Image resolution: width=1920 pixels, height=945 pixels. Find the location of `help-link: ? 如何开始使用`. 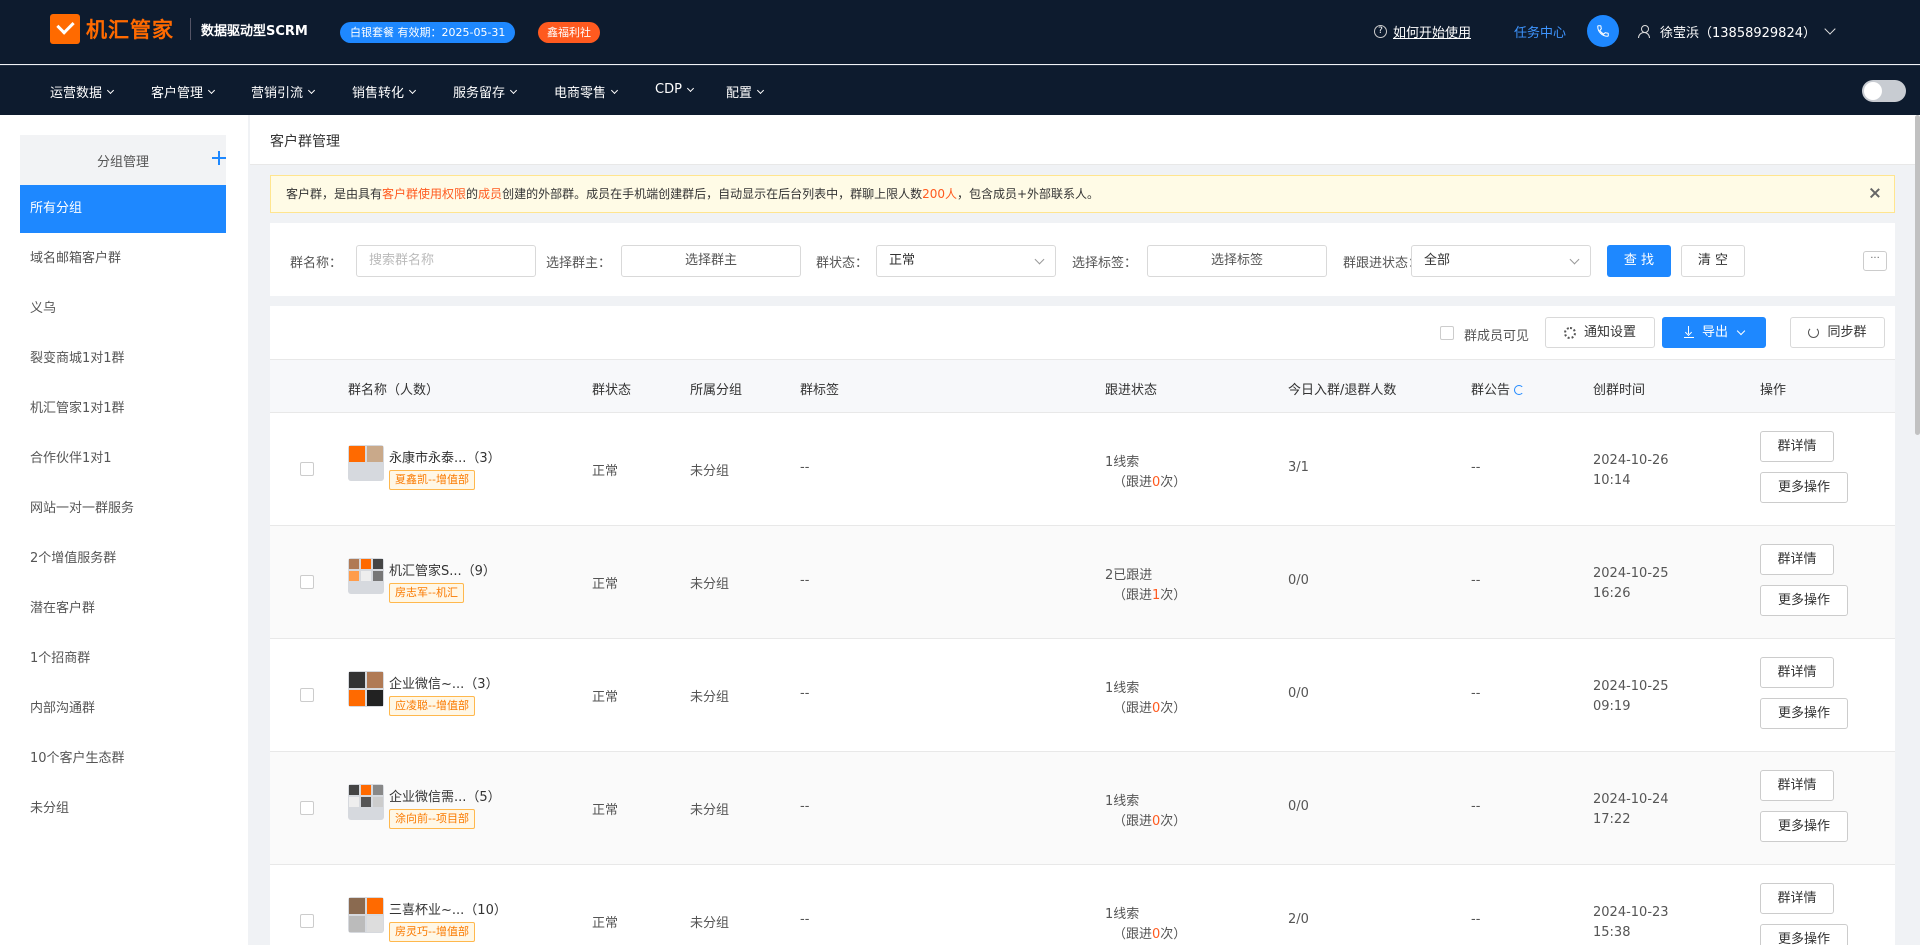

help-link: ? 如何开始使用 is located at coordinates (1422, 31).